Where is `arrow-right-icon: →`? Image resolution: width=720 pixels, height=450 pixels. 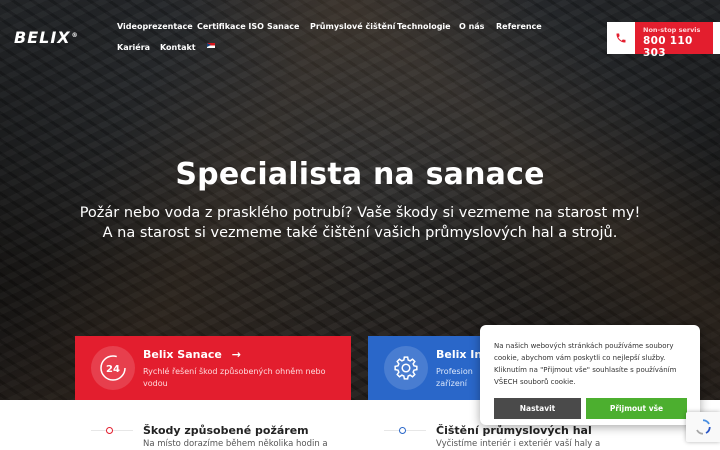
arrow-right-icon: → is located at coordinates (236, 354).